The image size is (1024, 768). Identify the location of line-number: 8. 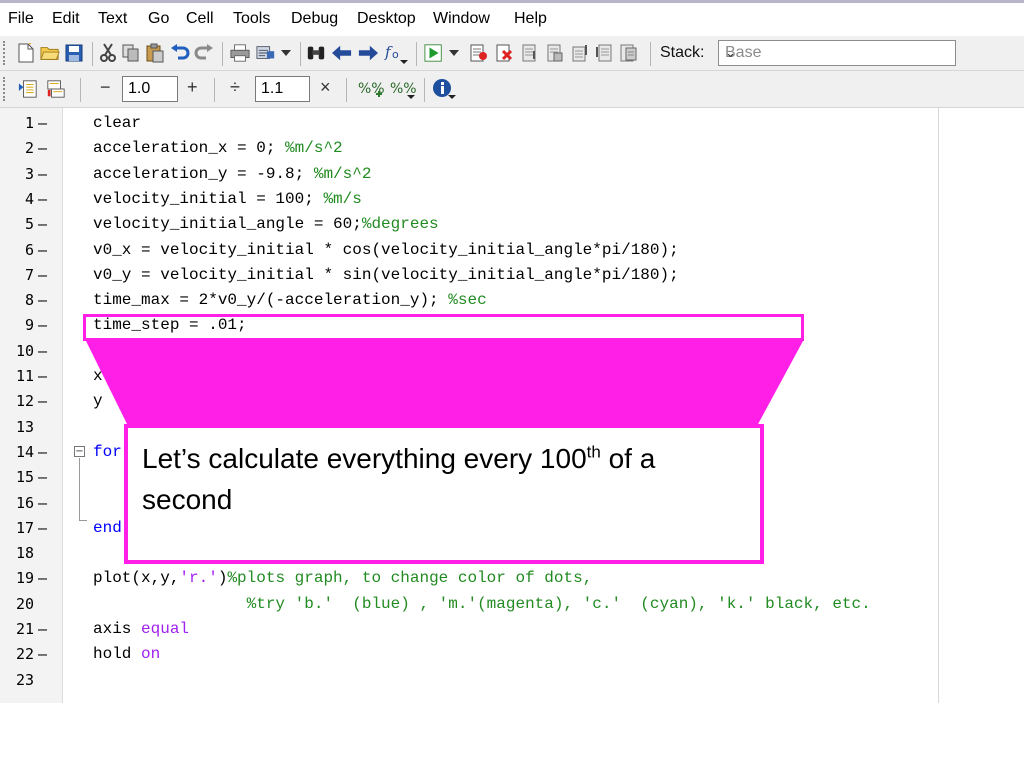
(29, 300).